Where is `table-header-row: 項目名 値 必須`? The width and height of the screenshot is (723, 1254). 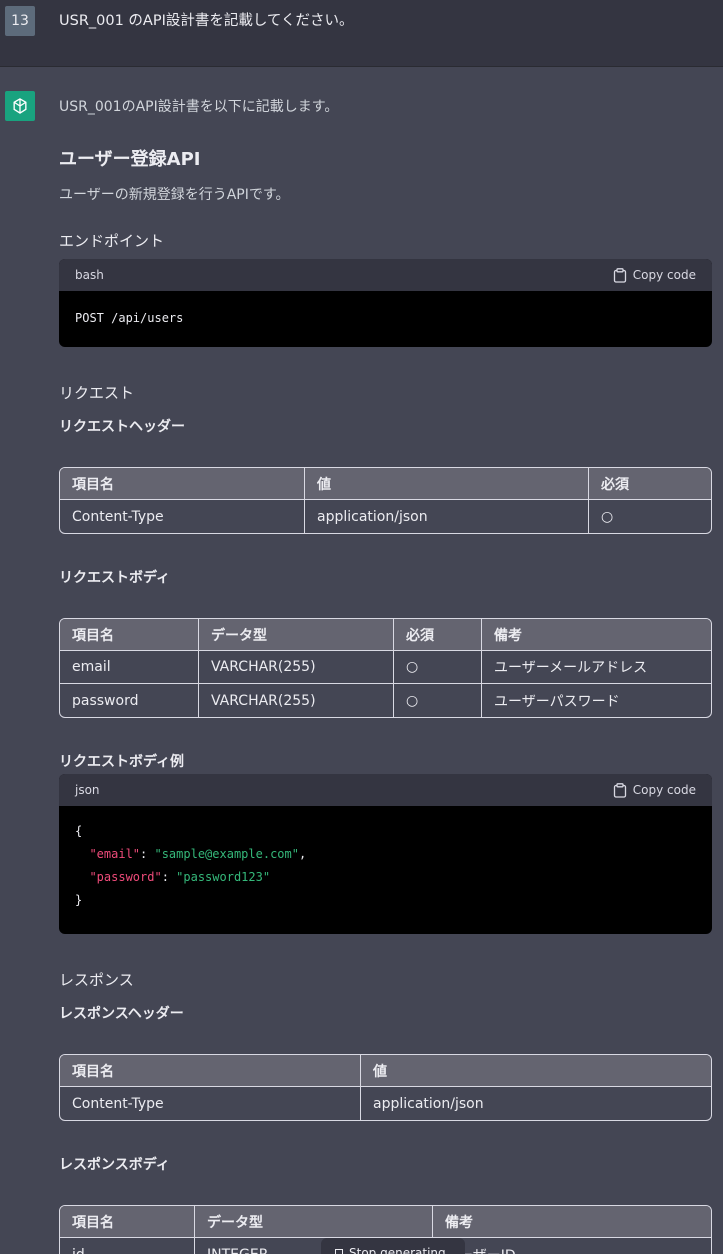
table-header-row: 項目名 値 必須 is located at coordinates (385, 484).